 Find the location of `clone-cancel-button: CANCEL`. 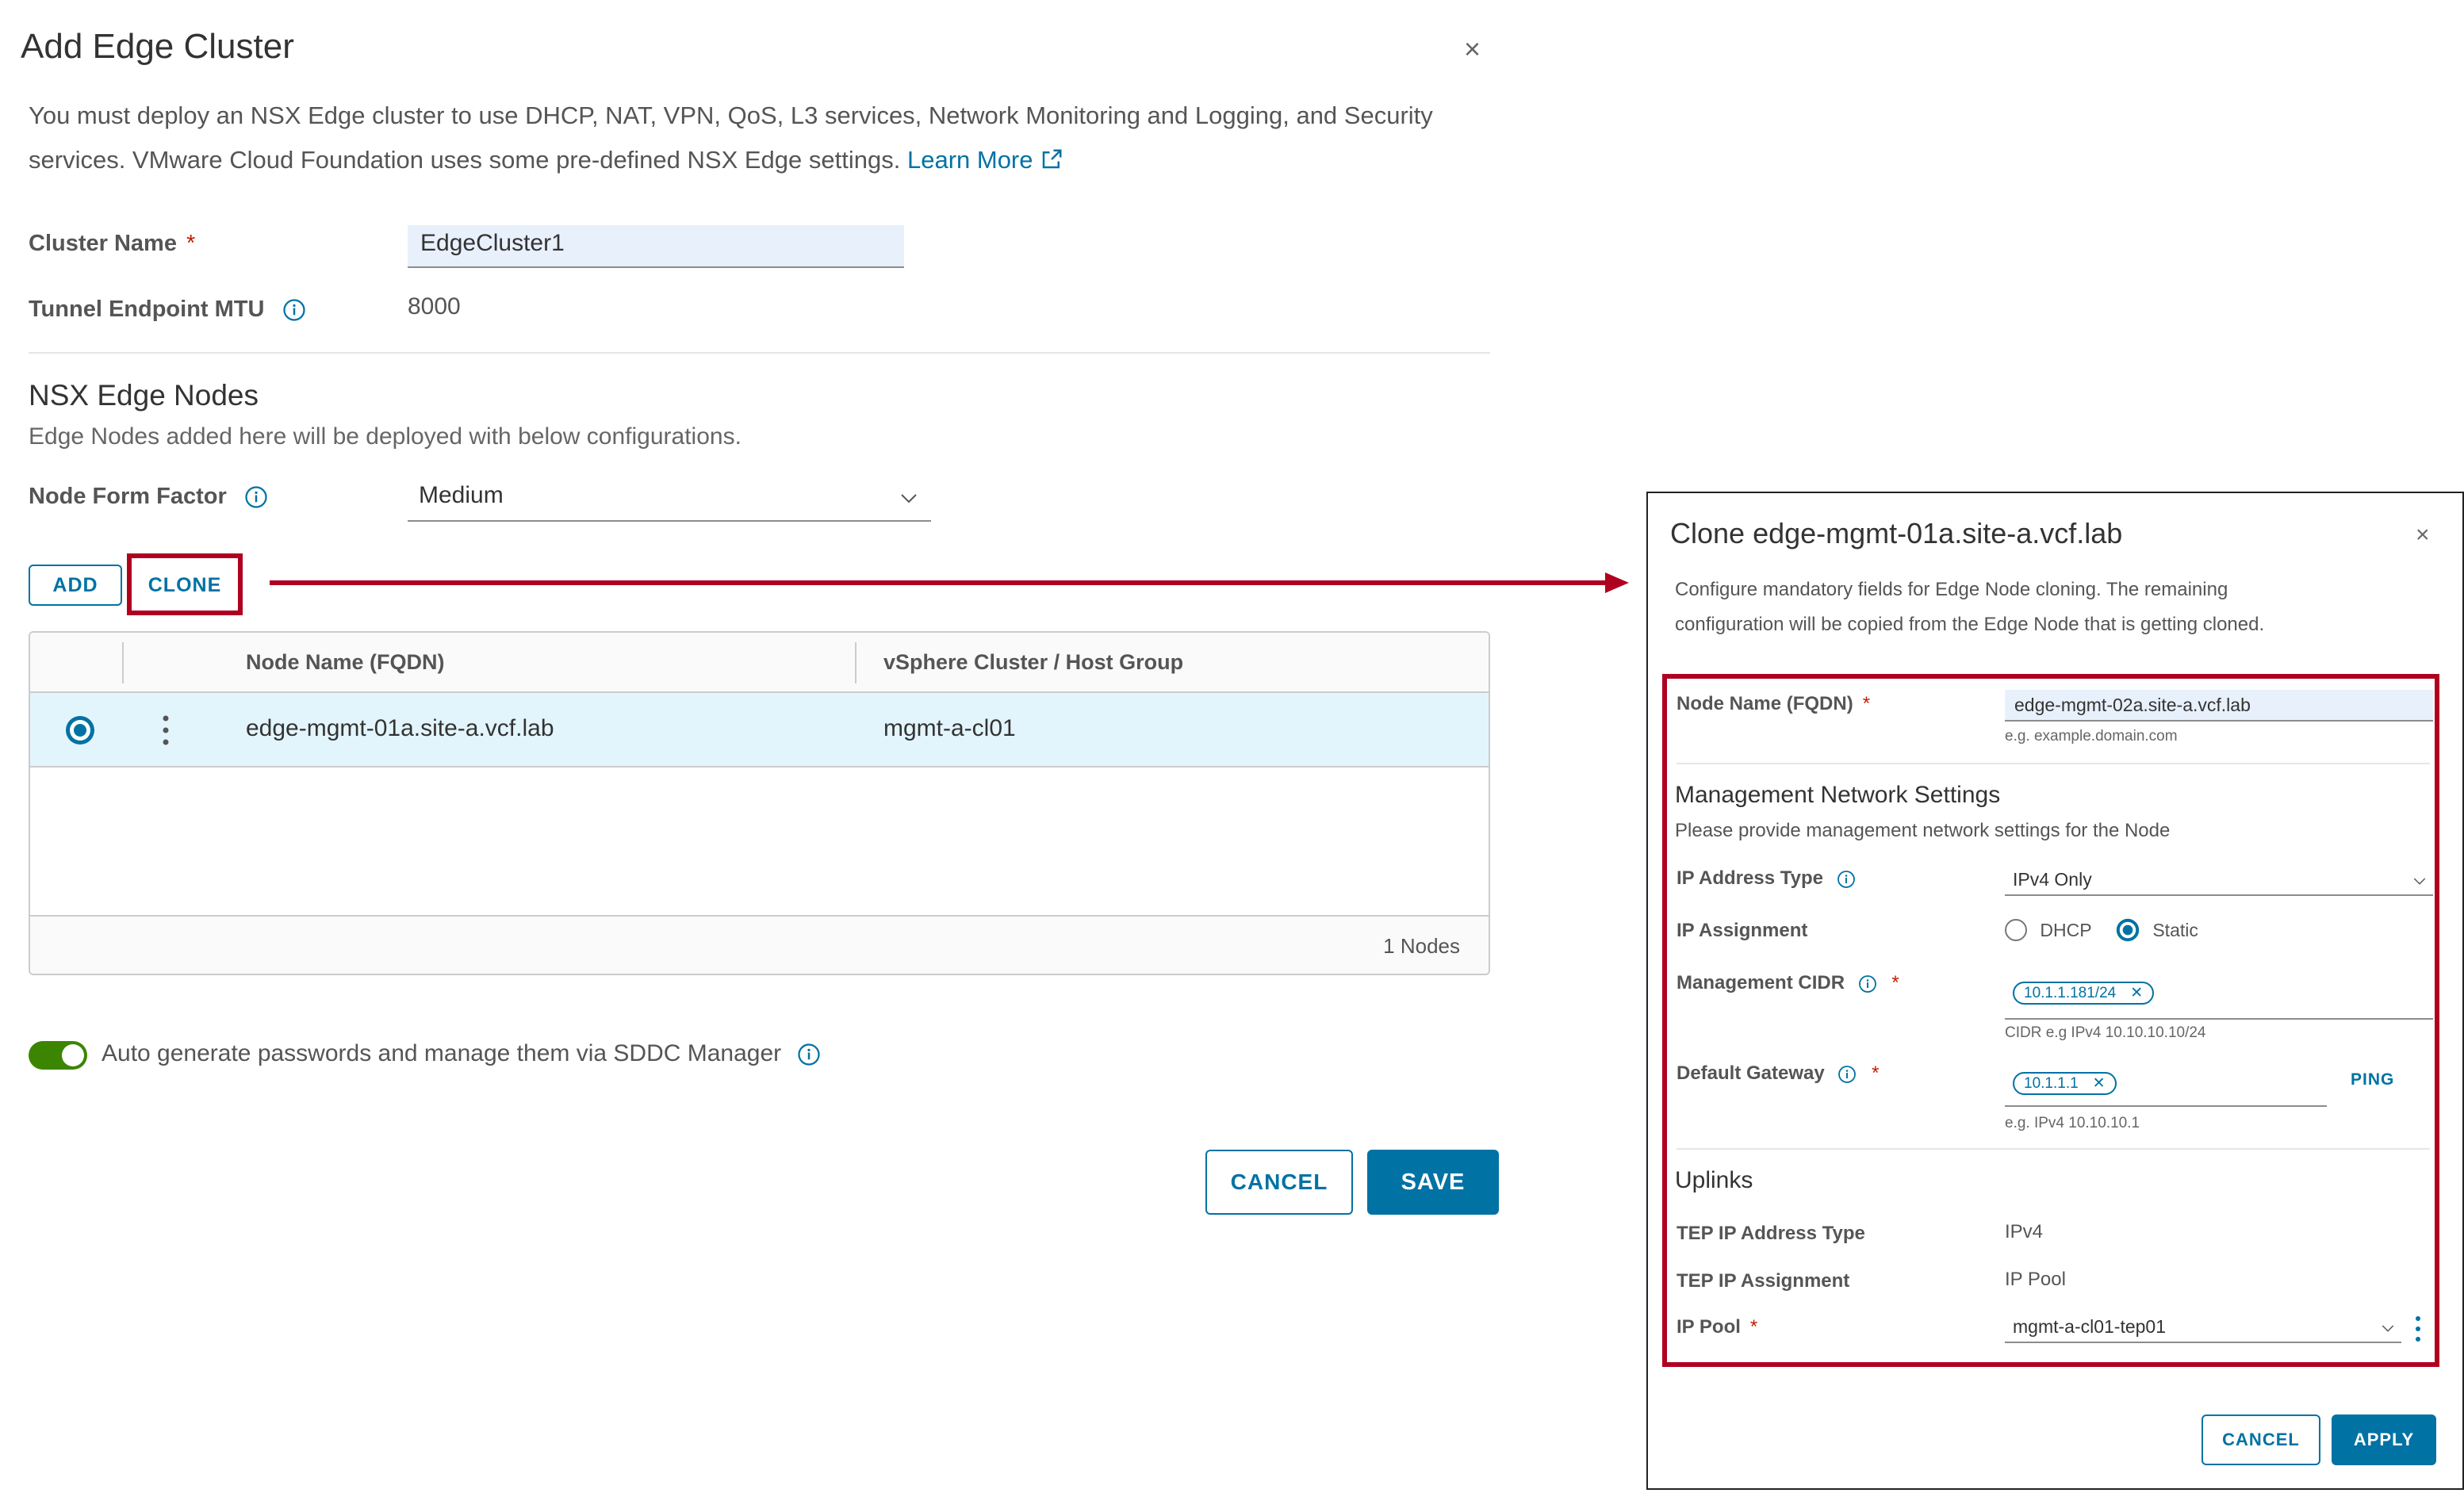

clone-cancel-button: CANCEL is located at coordinates (2261, 1440).